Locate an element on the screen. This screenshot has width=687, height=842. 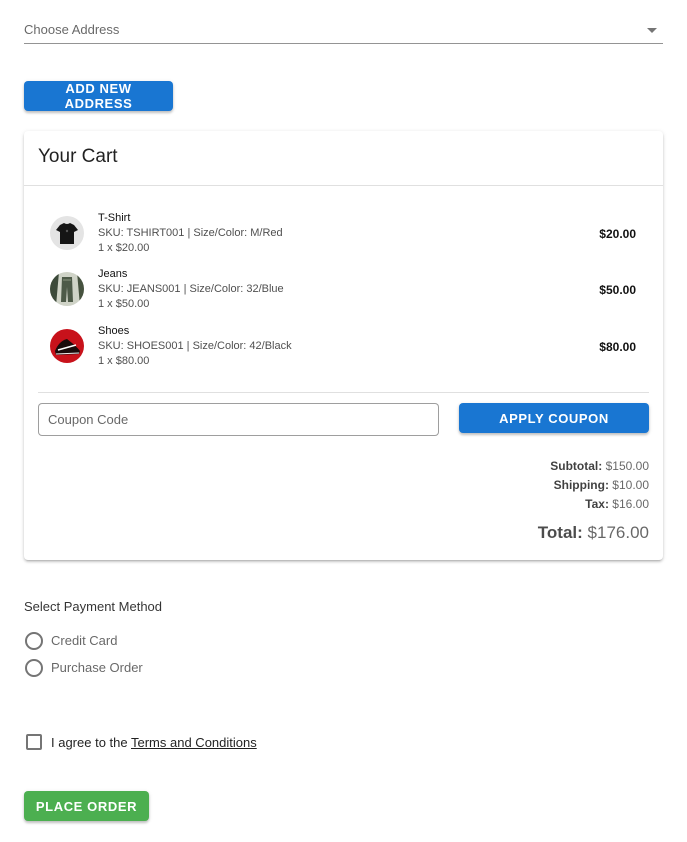
address-select-placeholder: Choose Address is located at coordinates (72, 29).